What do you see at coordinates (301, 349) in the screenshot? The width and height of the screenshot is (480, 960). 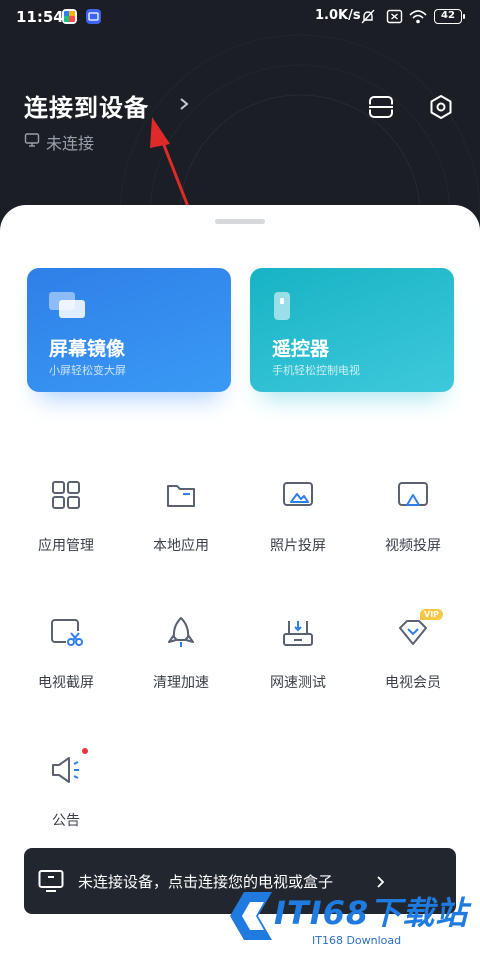 I see `card-title: 遥控器` at bounding box center [301, 349].